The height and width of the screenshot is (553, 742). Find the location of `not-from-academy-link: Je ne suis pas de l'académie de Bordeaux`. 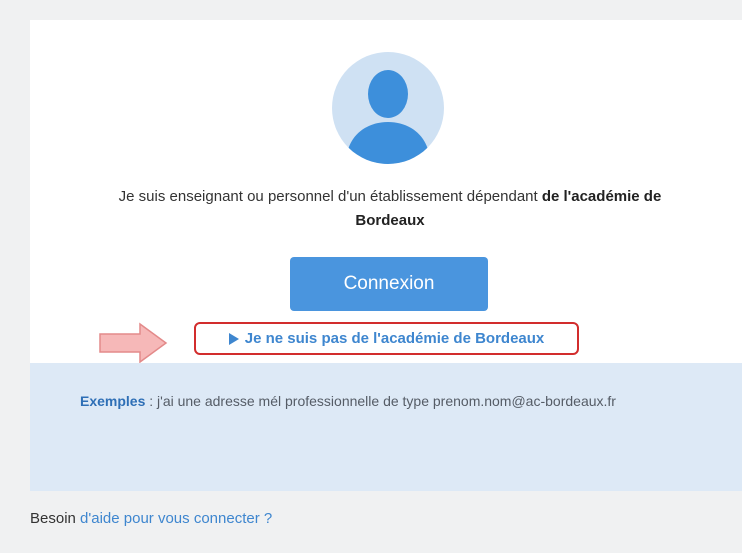

not-from-academy-link: Je ne suis pas de l'académie de Bordeaux is located at coordinates (386, 338).